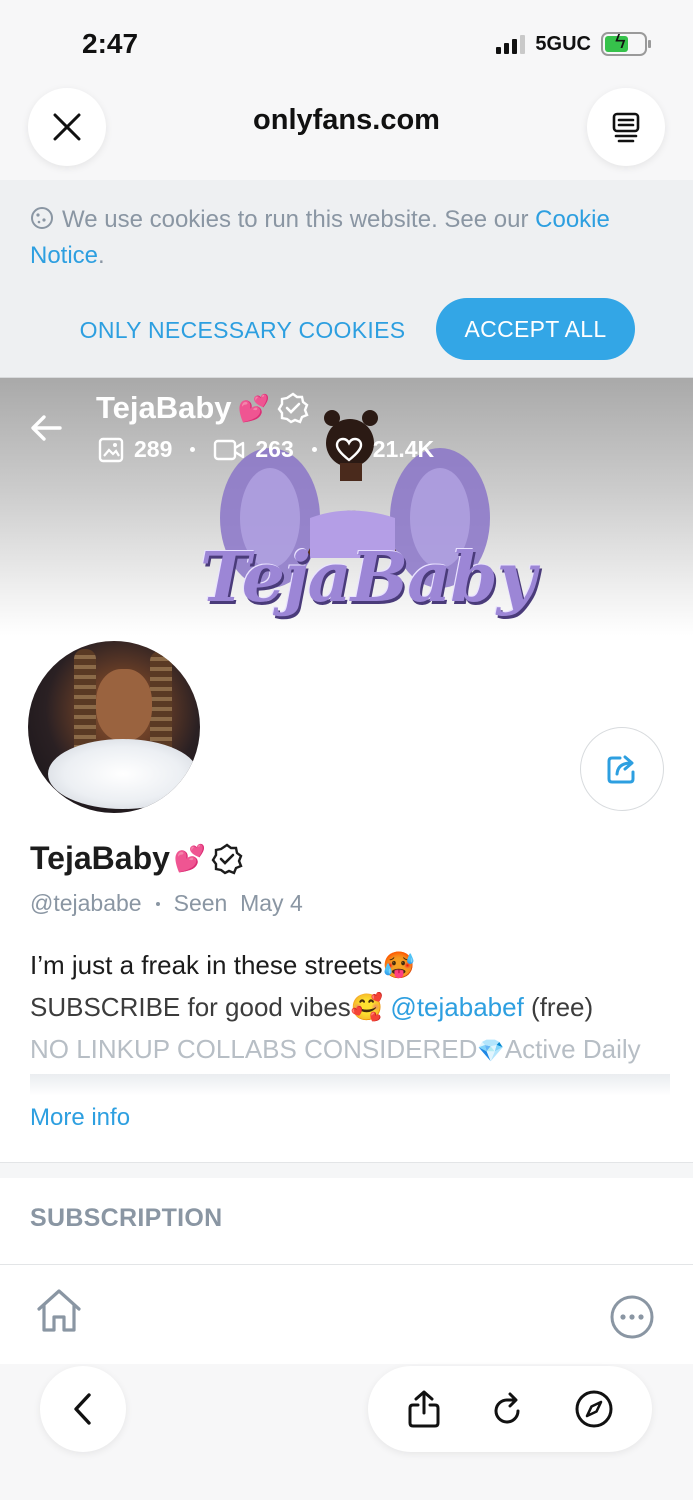 The image size is (693, 1500). Describe the element at coordinates (229, 449) in the screenshot. I see `video-icon` at that location.